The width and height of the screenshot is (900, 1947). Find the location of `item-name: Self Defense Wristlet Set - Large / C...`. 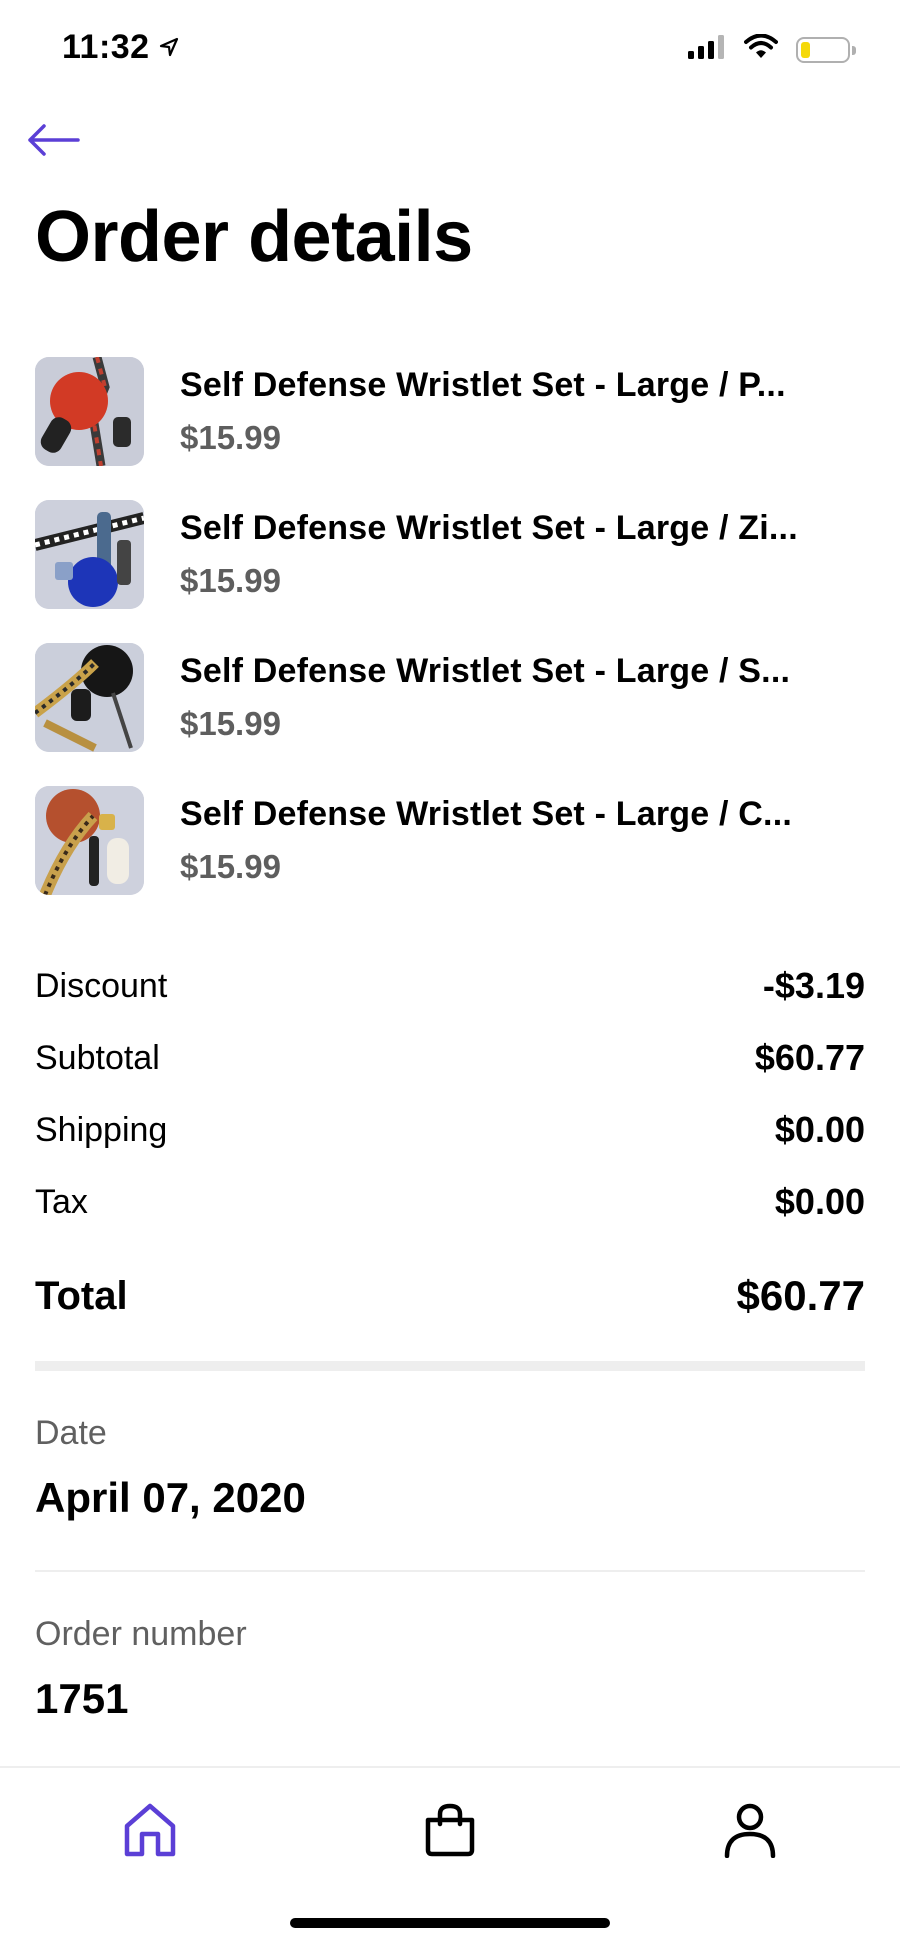

item-name: Self Defense Wristlet Set - Large / C... is located at coordinates (486, 813).